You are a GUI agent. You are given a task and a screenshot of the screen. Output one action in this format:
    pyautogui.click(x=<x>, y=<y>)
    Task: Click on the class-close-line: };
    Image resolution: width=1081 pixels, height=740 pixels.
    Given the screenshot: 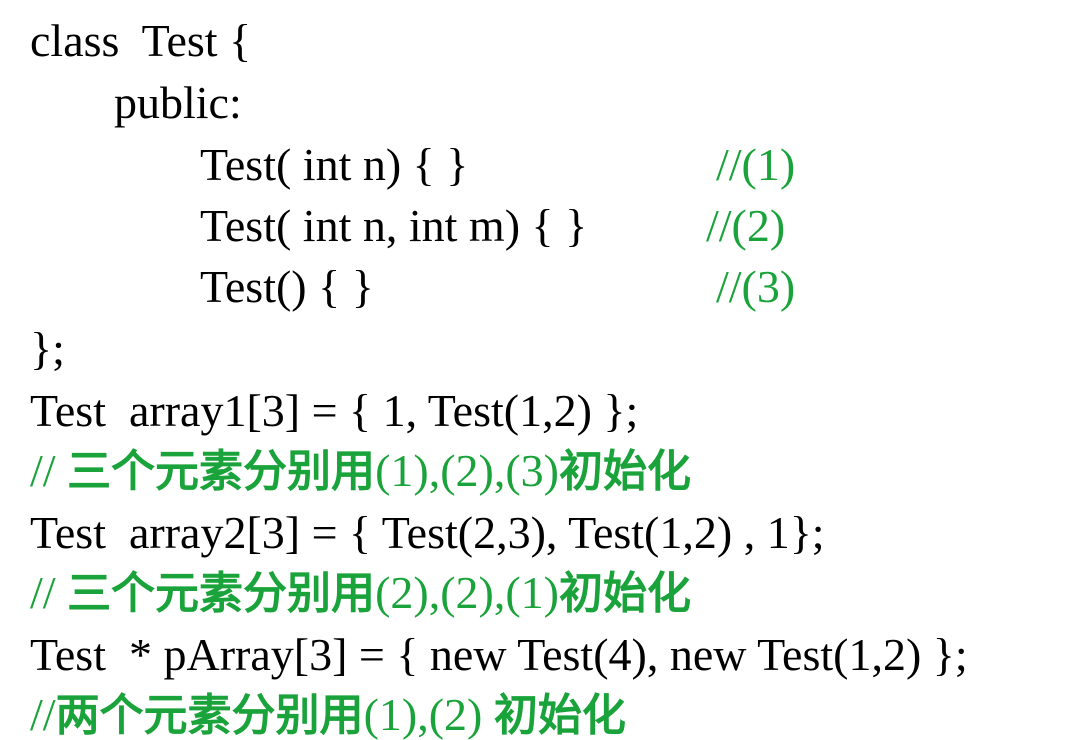 What is the action you would take?
    pyautogui.click(x=47, y=348)
    